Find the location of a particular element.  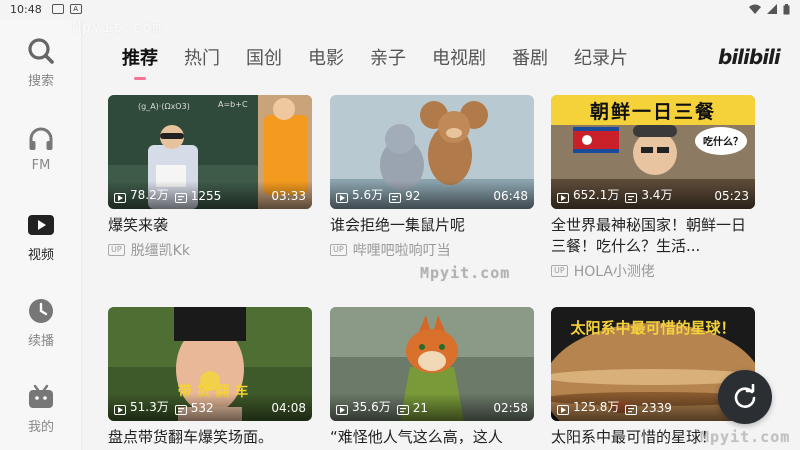

view-count: 51.3万 is located at coordinates (149, 407).